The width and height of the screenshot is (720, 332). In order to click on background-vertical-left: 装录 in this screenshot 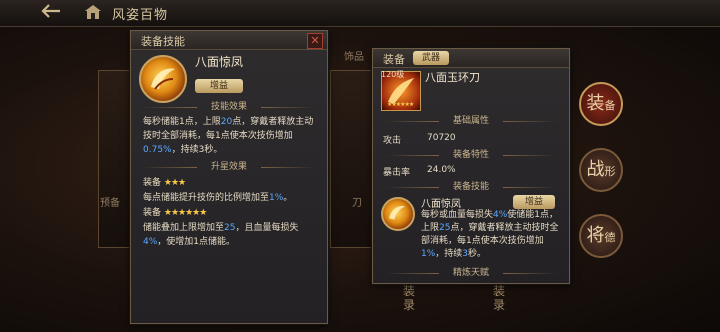, I will do `click(408, 298)`.